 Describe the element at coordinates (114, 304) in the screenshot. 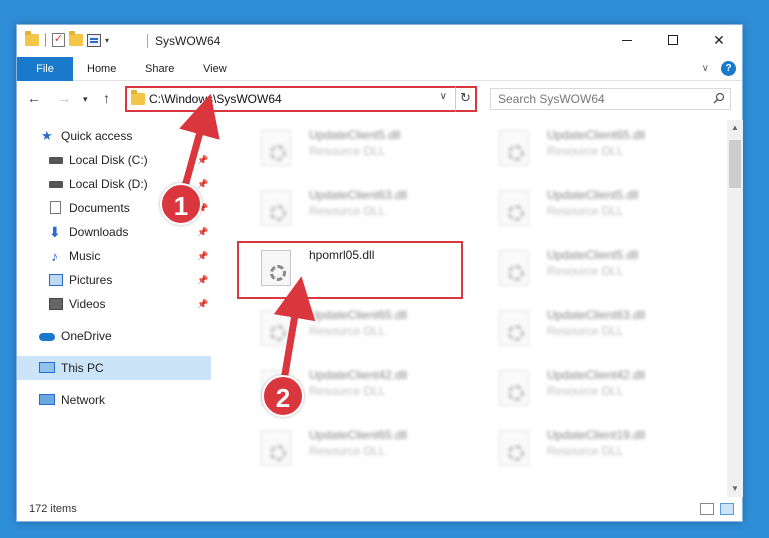

I see `sidebar-item-videos: Videos 📌` at that location.